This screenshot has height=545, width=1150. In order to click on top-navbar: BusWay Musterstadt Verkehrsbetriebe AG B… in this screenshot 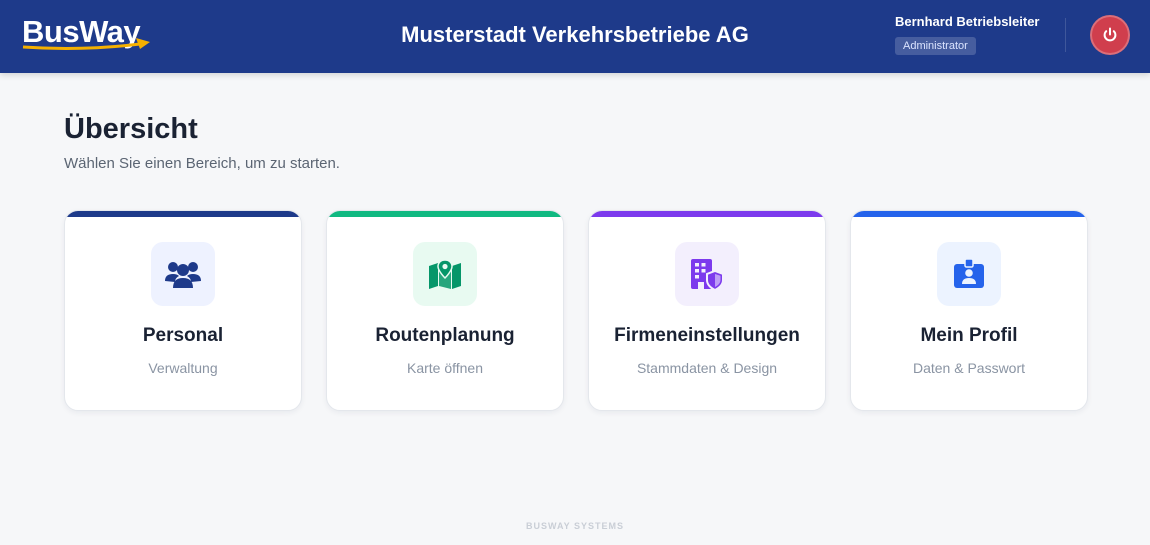, I will do `click(575, 36)`.